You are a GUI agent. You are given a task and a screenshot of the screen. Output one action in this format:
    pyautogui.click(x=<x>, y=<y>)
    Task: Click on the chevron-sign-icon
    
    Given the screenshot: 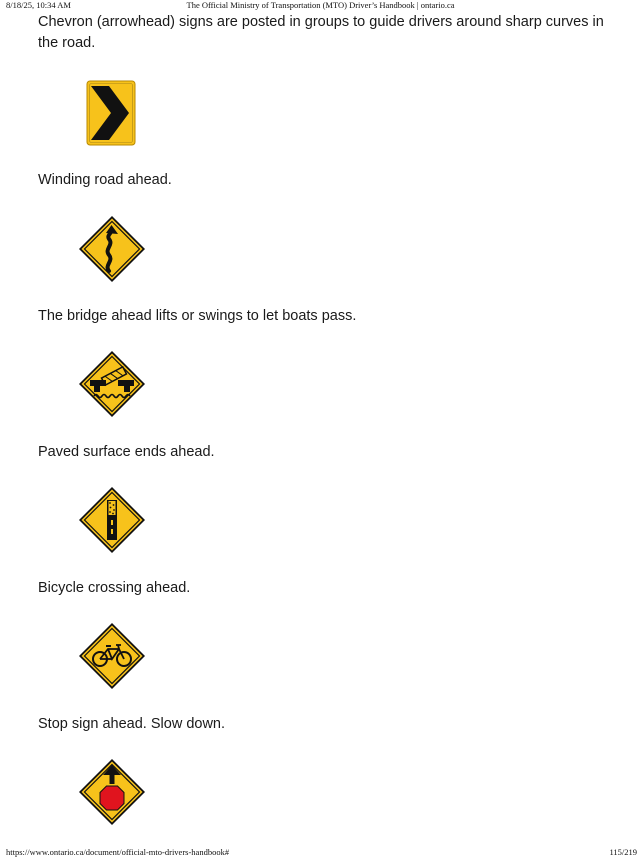 What is the action you would take?
    pyautogui.click(x=111, y=113)
    